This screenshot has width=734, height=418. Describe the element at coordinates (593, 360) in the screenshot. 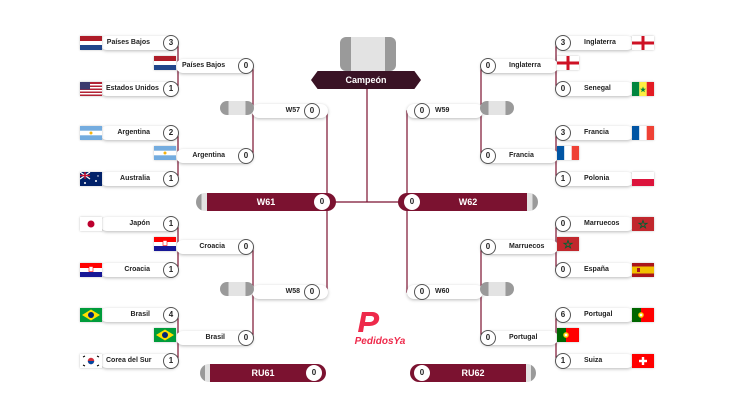

I see `team-name: Suiza` at that location.